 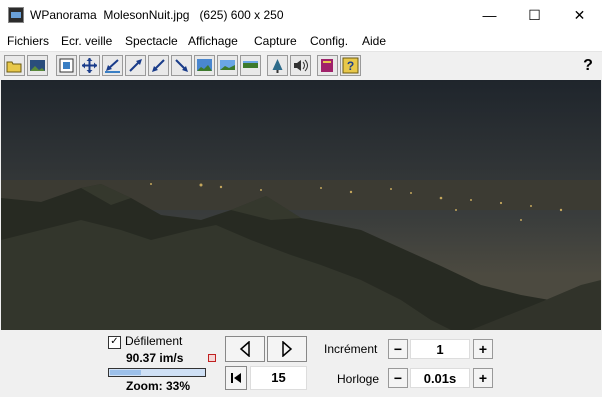 I want to click on increment-plus-button: +, so click(x=483, y=349).